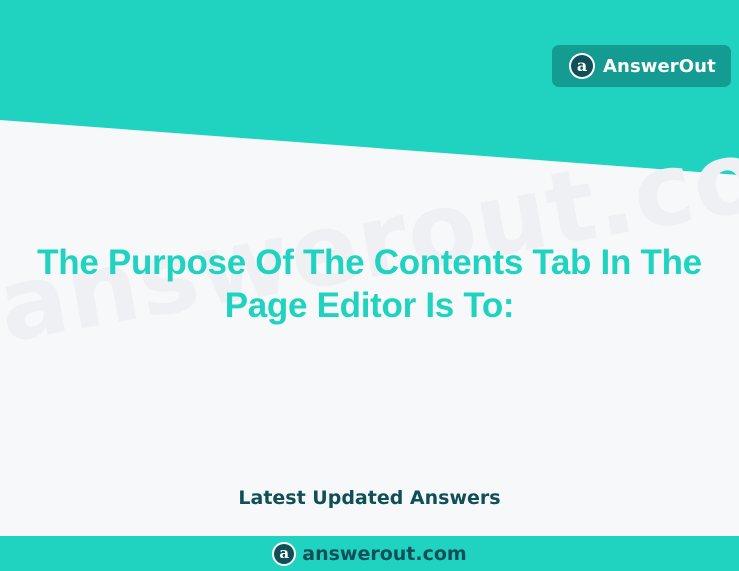  Describe the element at coordinates (659, 66) in the screenshot. I see `brand-name: AnswerOut` at that location.